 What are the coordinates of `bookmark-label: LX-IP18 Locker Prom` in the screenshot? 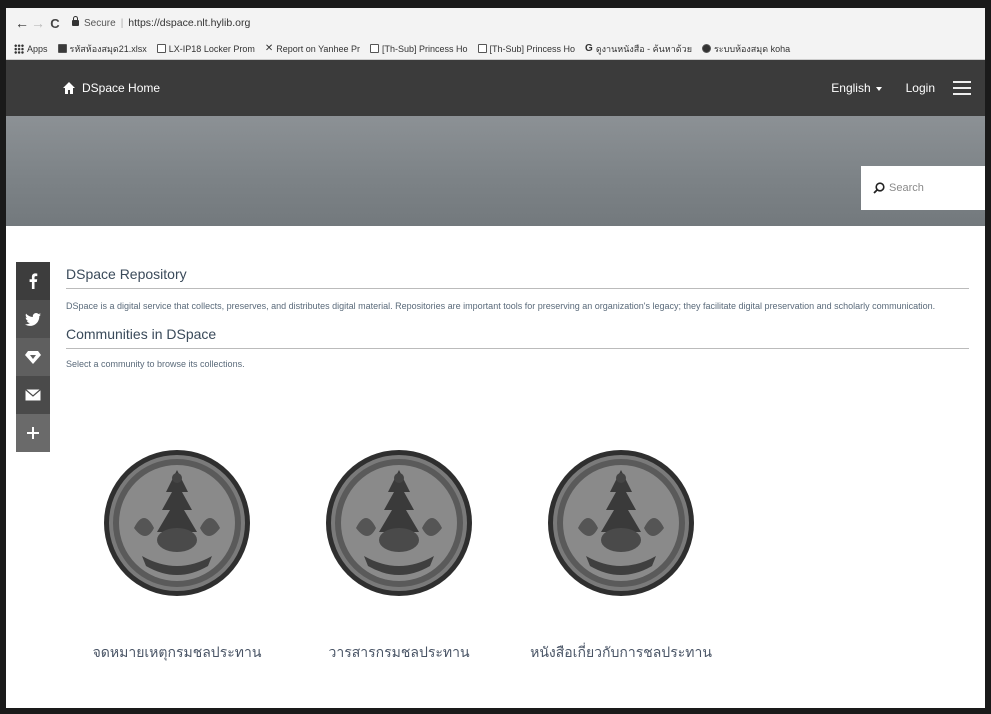 It's located at (211, 48).